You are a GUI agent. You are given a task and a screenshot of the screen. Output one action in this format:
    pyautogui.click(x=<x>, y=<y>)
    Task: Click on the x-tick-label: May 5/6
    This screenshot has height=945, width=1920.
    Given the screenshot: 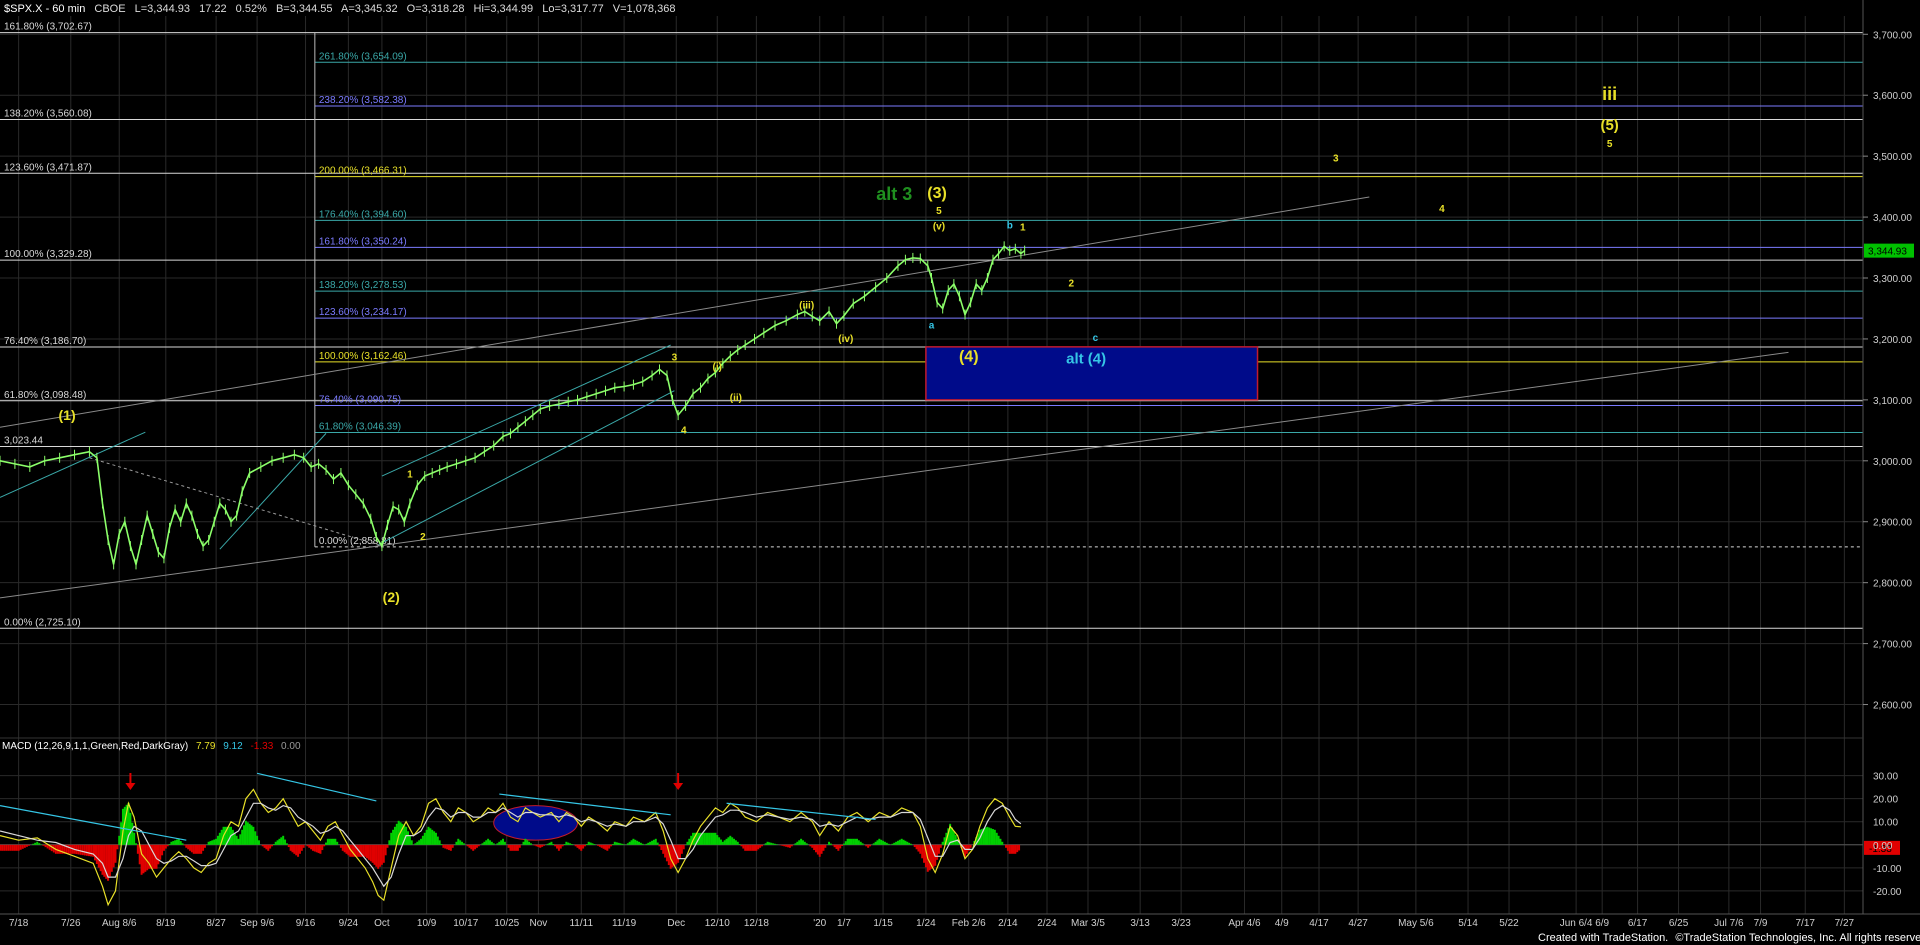 What is the action you would take?
    pyautogui.click(x=1416, y=923)
    